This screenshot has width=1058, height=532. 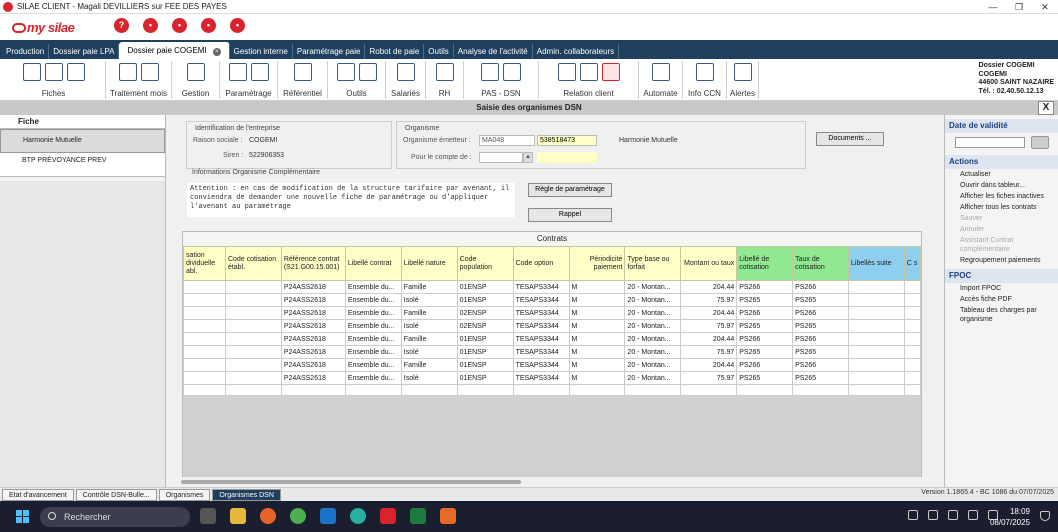 I want to click on close-panel-button: X, so click(x=1046, y=108).